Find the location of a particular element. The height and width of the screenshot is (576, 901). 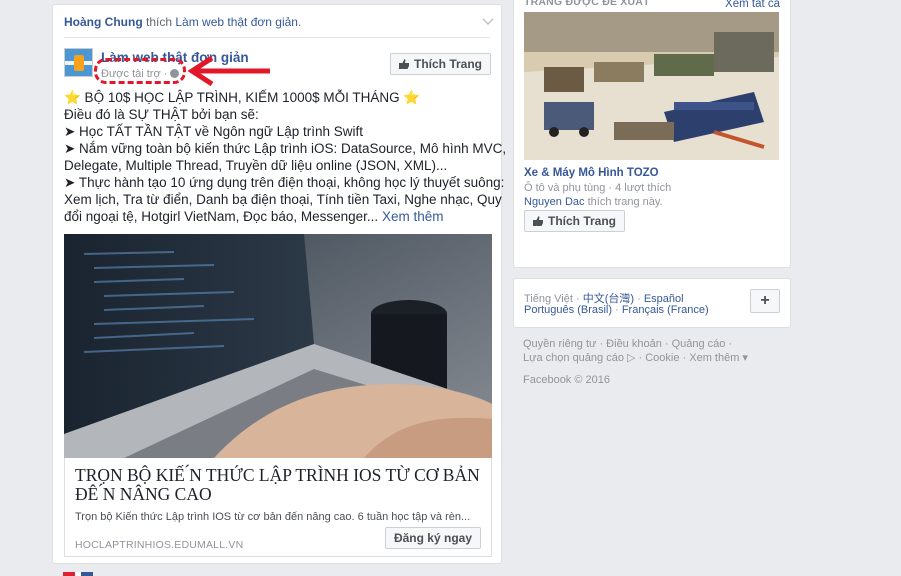

page-avatar is located at coordinates (78, 62).